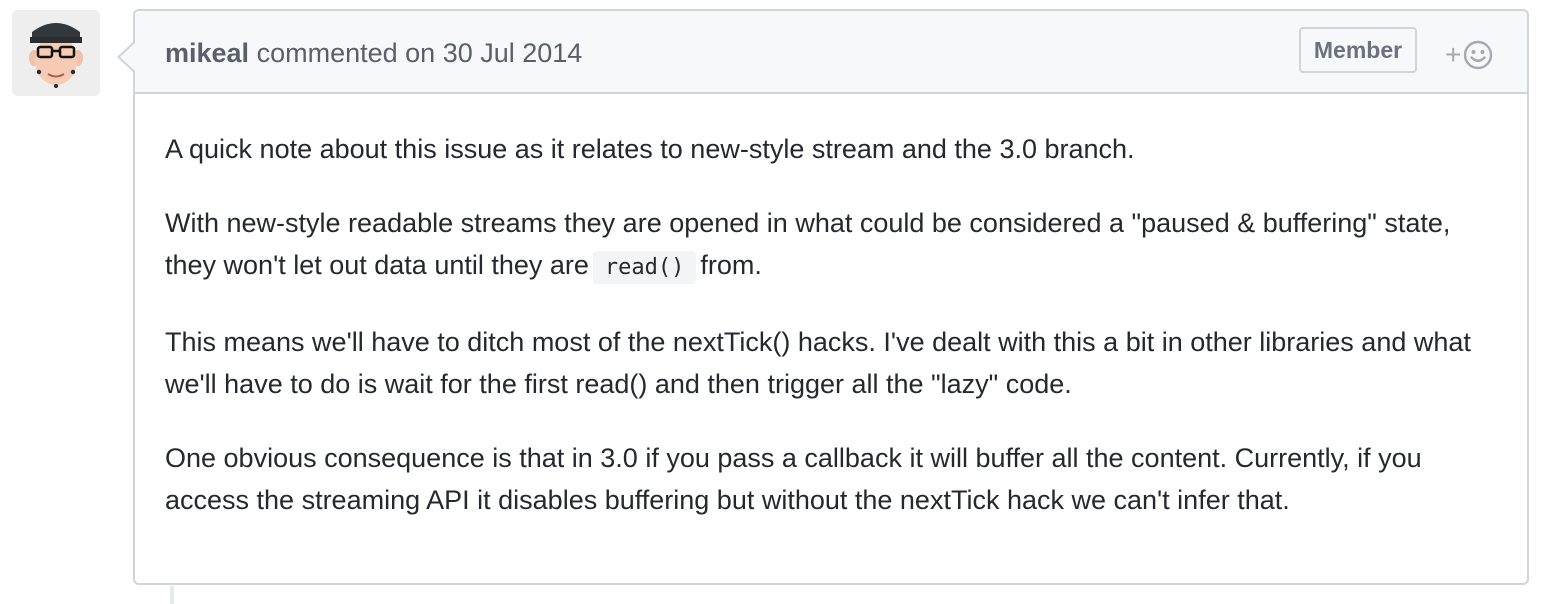  I want to click on plus-icon: +, so click(1453, 54).